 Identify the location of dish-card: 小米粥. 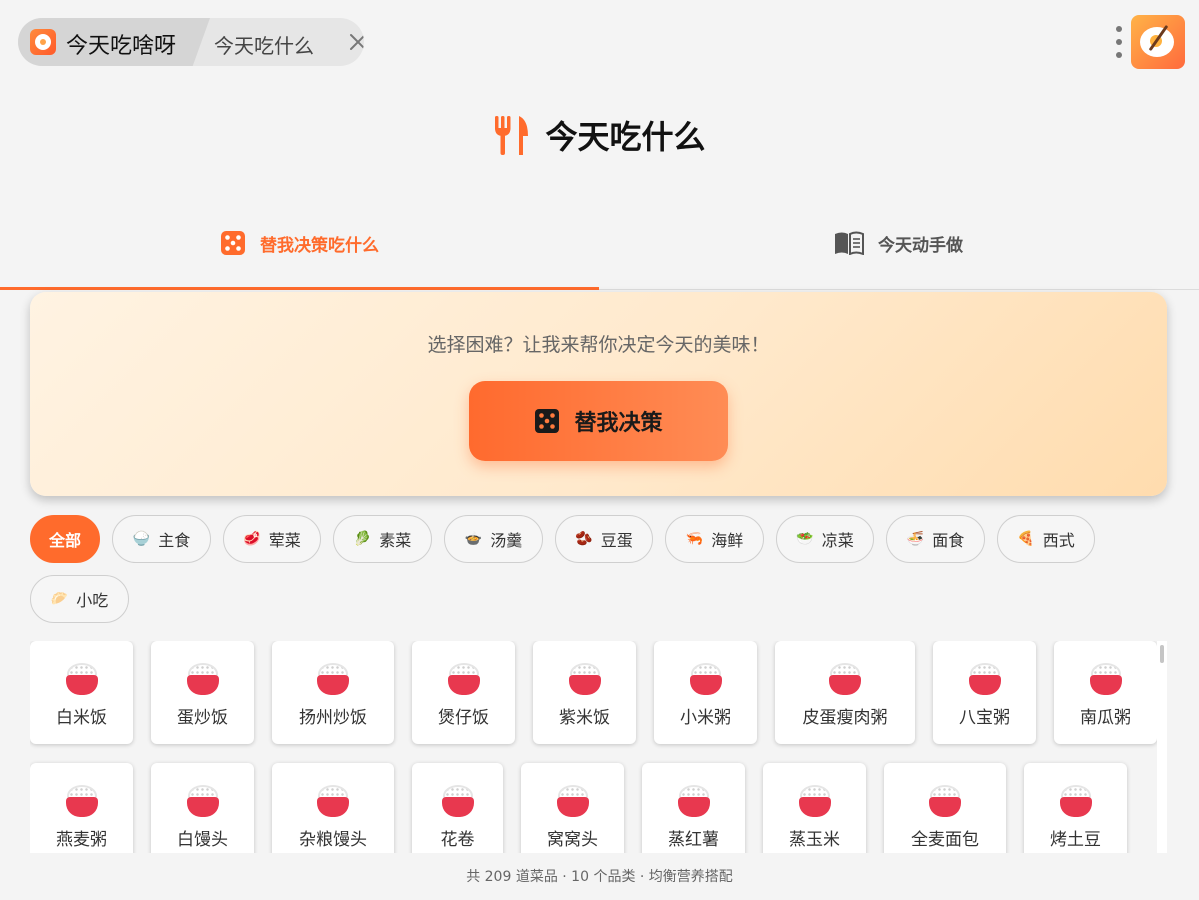
(705, 692).